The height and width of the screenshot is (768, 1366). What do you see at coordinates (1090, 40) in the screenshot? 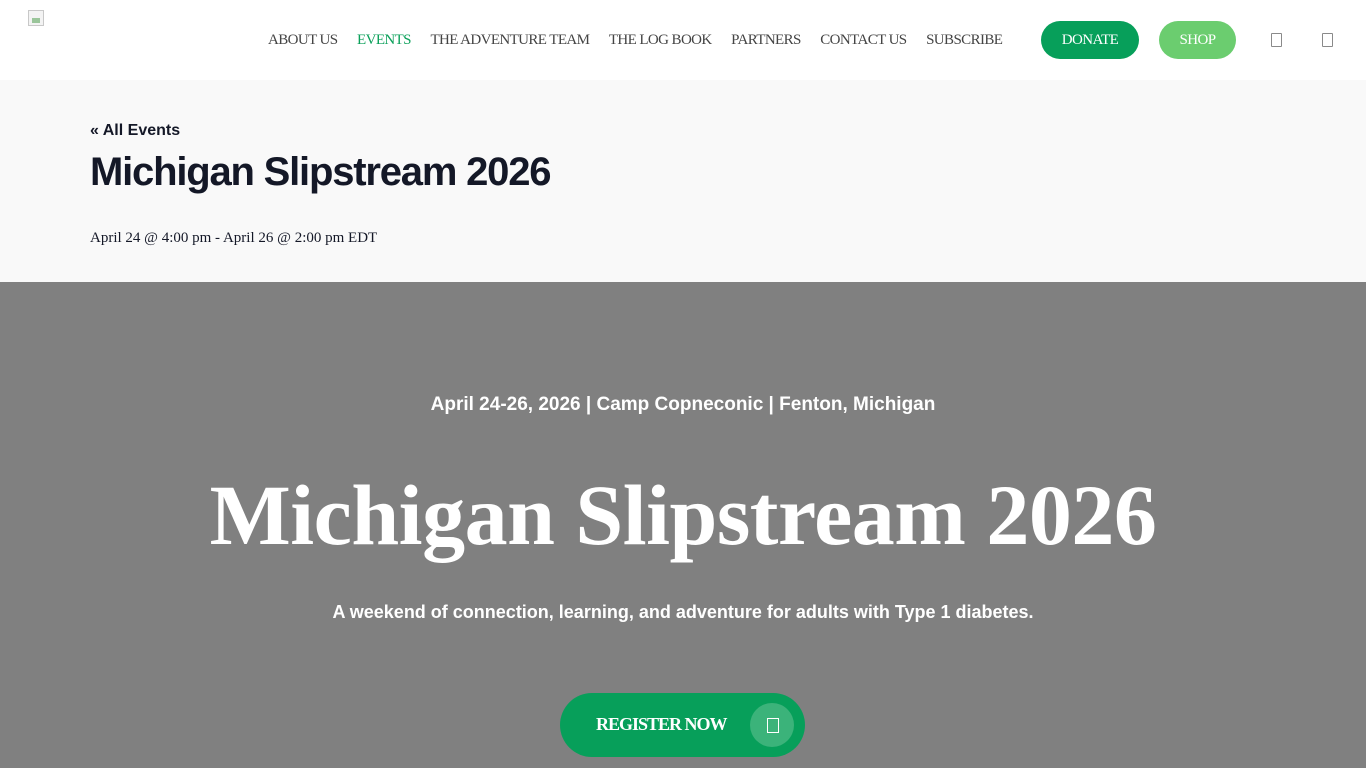
I see `donate-button: DONATE` at bounding box center [1090, 40].